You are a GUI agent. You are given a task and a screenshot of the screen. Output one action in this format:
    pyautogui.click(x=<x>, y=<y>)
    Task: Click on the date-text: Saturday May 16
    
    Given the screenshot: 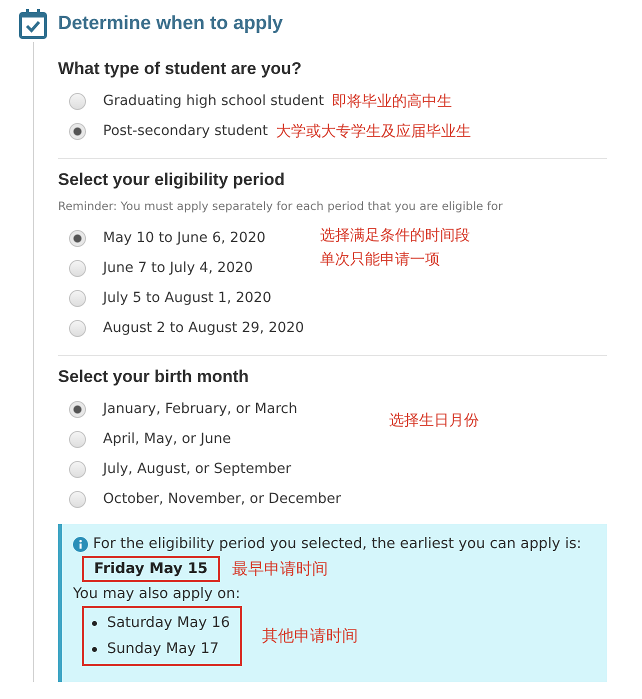 What is the action you would take?
    pyautogui.click(x=168, y=623)
    